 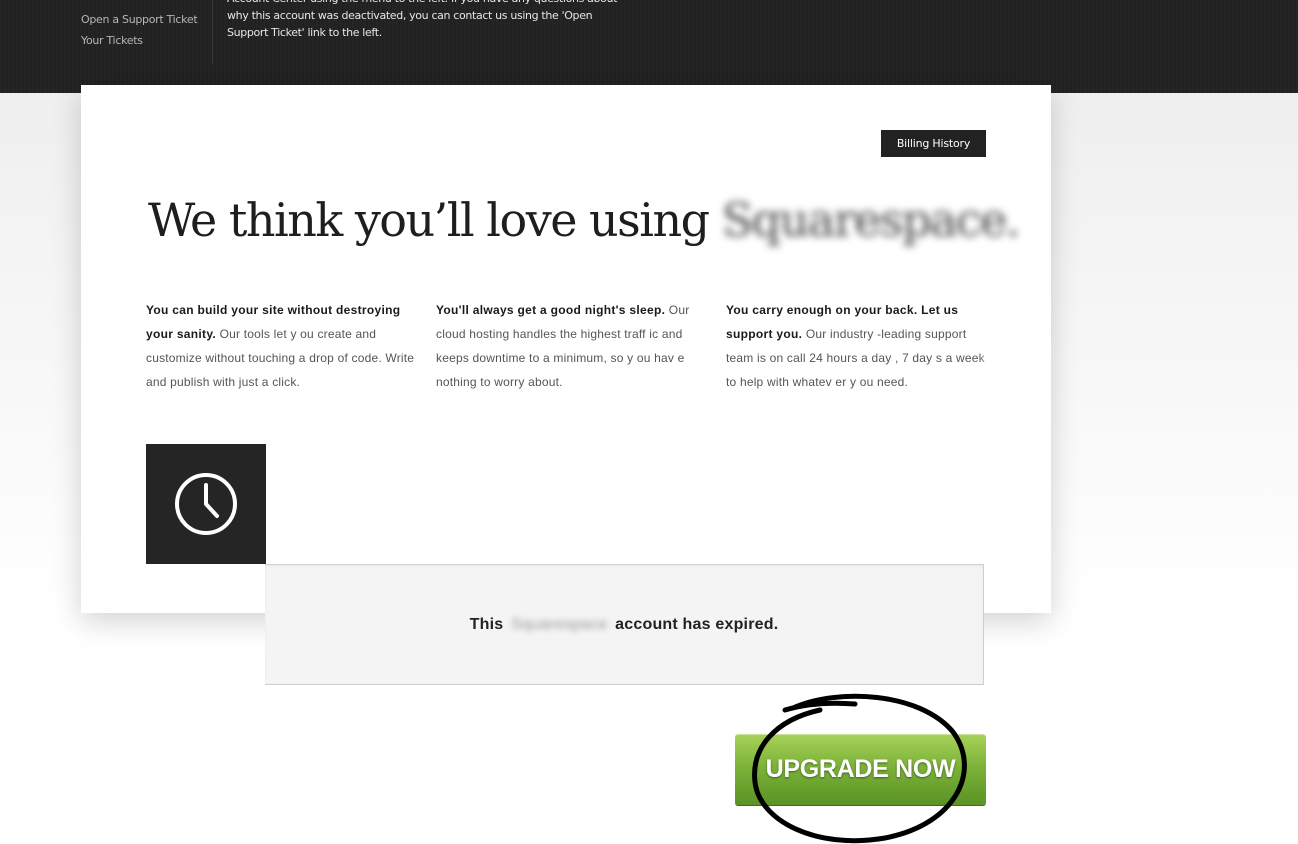 What do you see at coordinates (429, 220) in the screenshot?
I see `headline-text: We think you’ll love using` at bounding box center [429, 220].